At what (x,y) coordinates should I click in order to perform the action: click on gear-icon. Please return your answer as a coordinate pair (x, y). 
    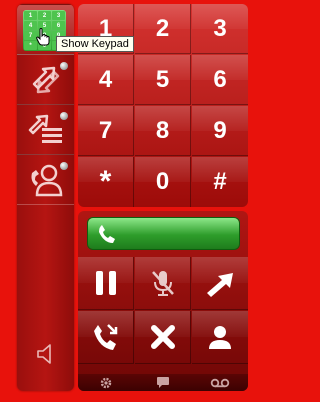
    Looking at the image, I should click on (106, 382).